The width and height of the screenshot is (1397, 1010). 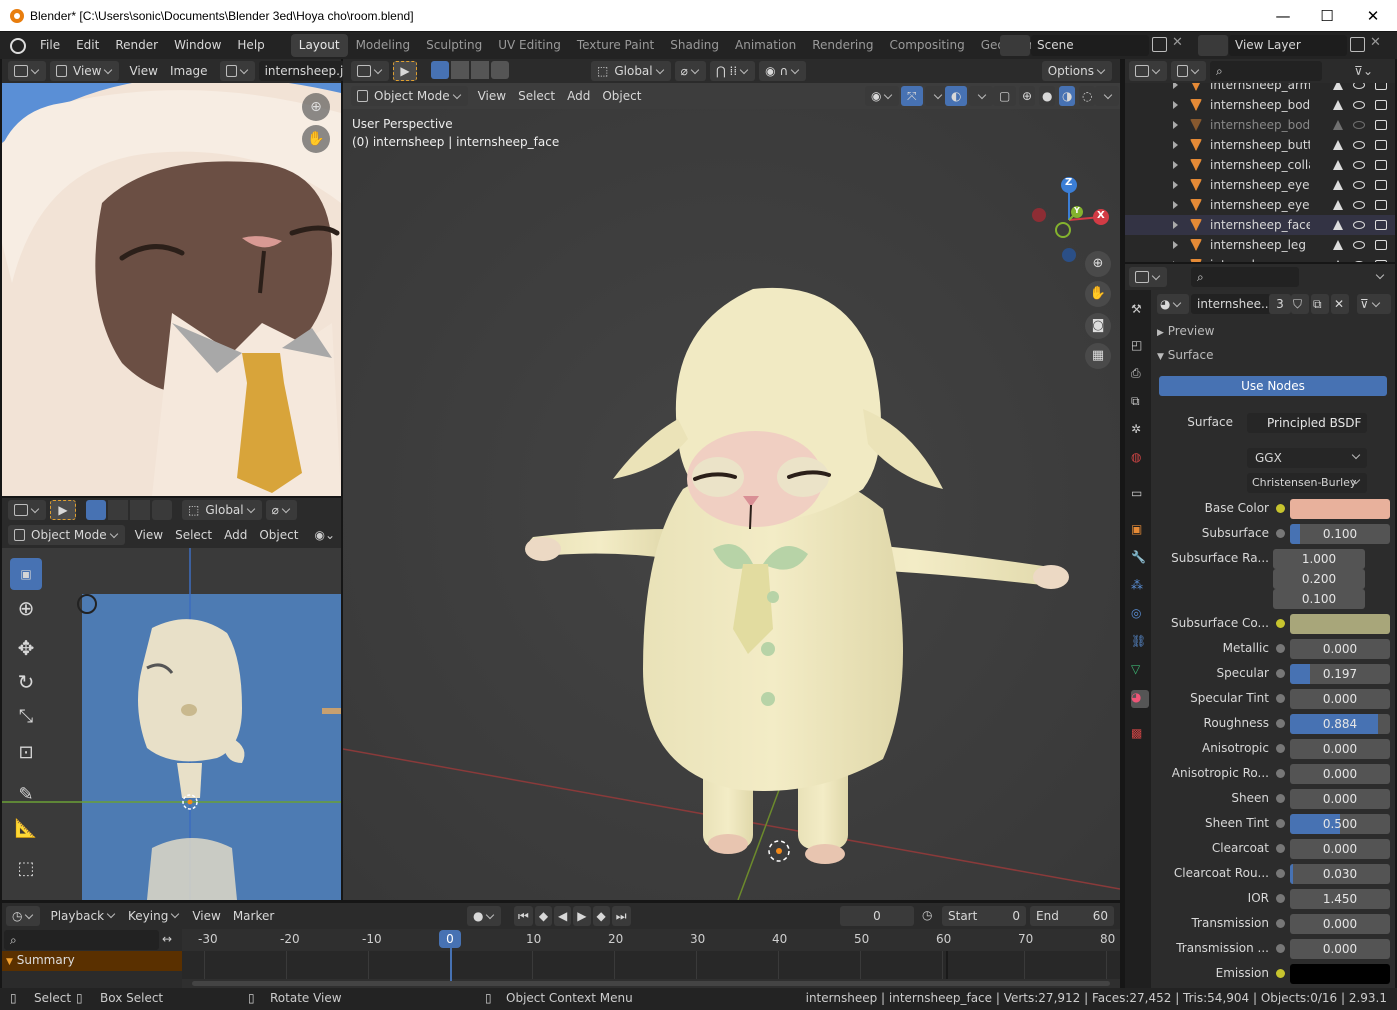 What do you see at coordinates (1245, 277) in the screenshot?
I see `properties-search-input: ⌕` at bounding box center [1245, 277].